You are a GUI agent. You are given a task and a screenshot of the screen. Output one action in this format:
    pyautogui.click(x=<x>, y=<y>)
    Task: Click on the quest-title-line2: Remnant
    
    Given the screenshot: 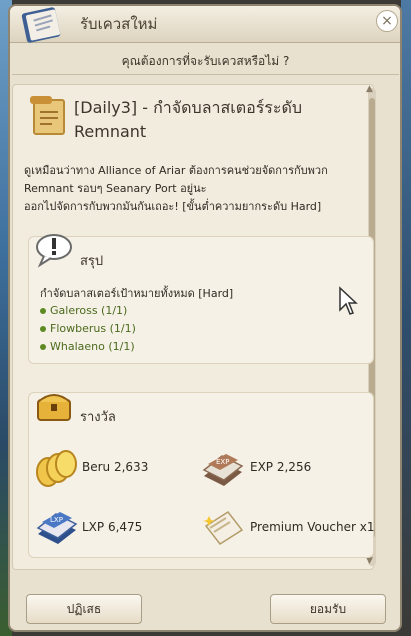 What is the action you would take?
    pyautogui.click(x=110, y=131)
    